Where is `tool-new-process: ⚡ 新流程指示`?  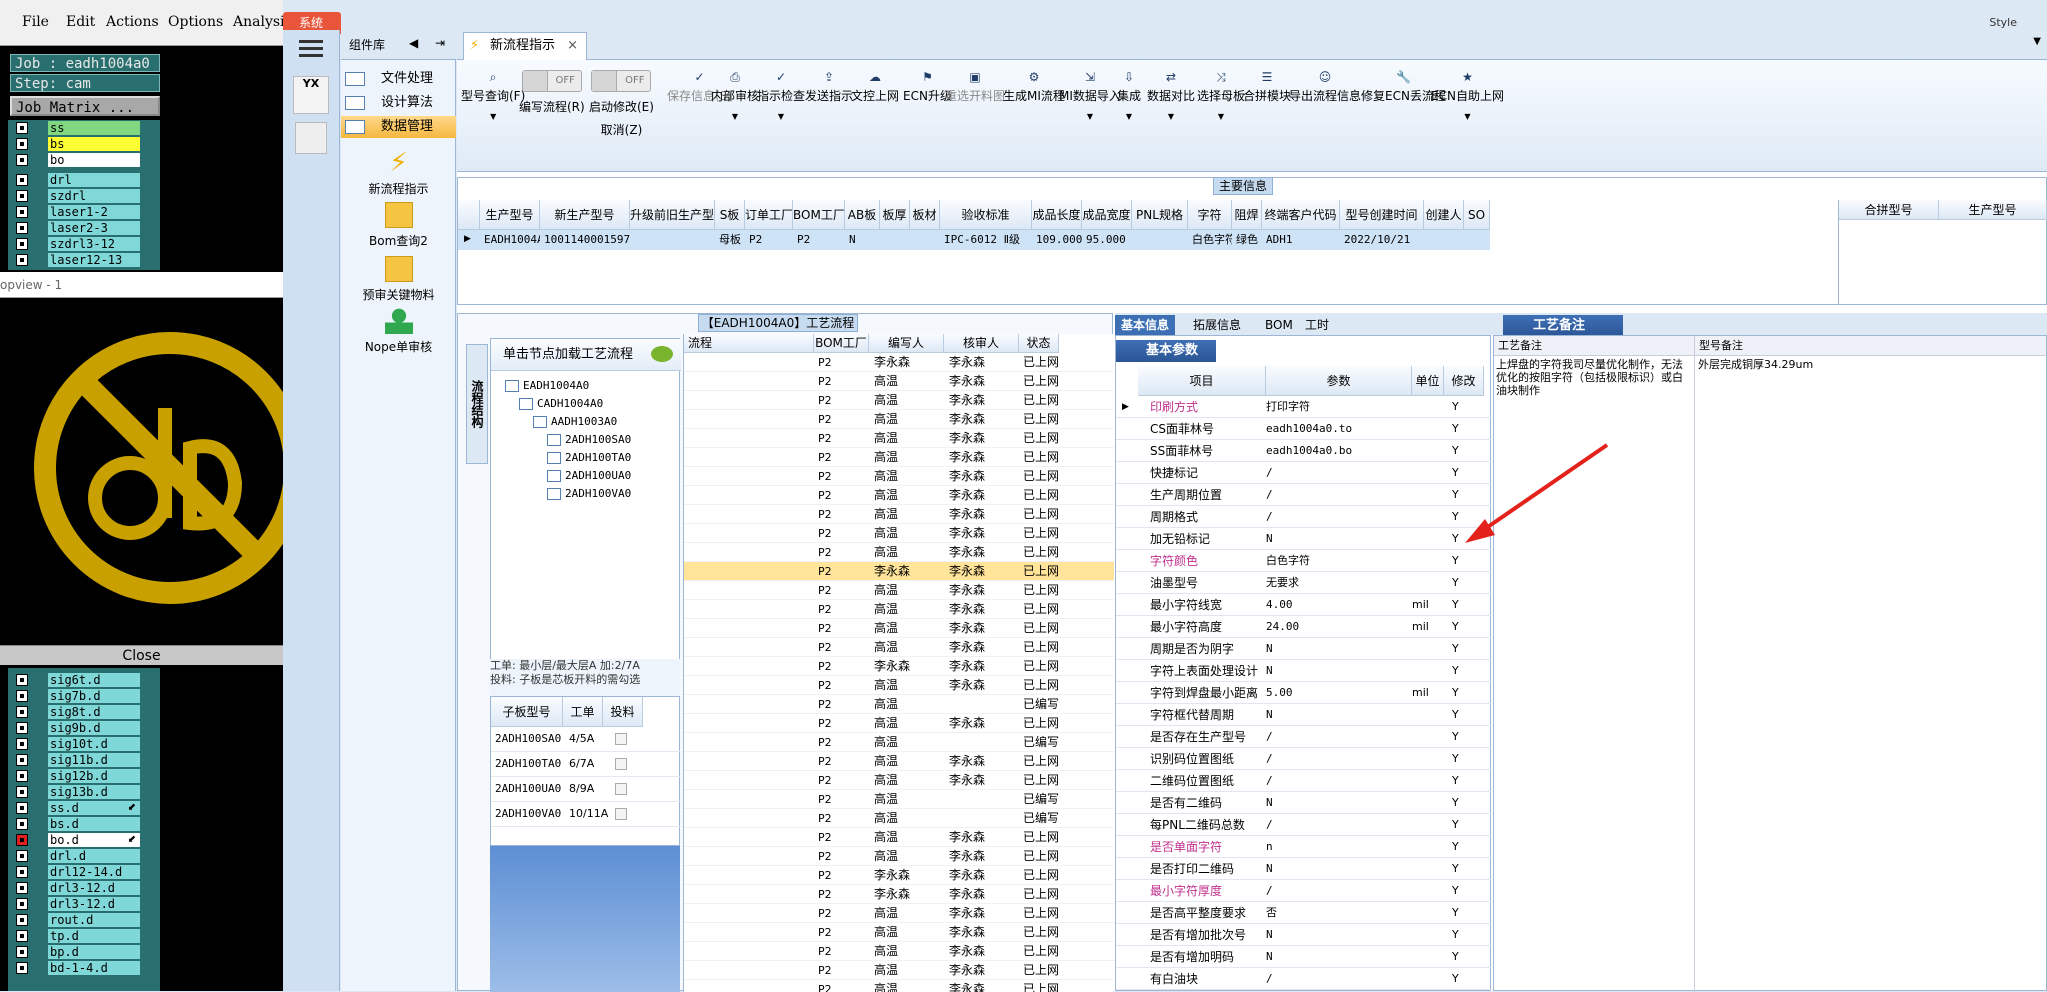
tool-new-process: ⚡ 新流程指示 is located at coordinates (398, 173).